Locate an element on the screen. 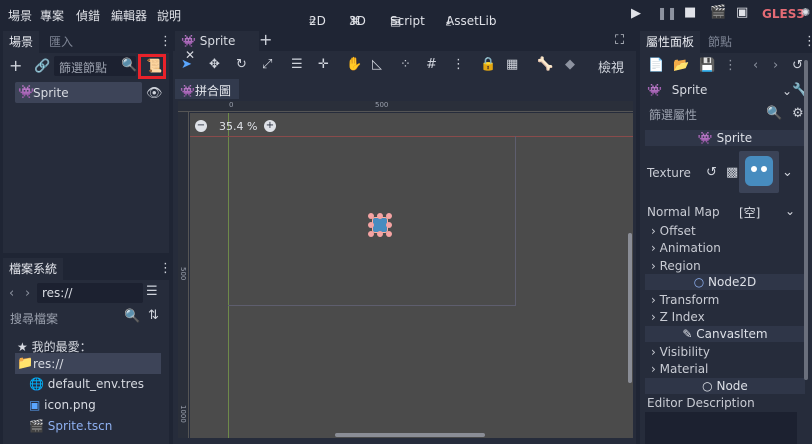 The image size is (812, 444). history-icon: ↺ is located at coordinates (797, 65).